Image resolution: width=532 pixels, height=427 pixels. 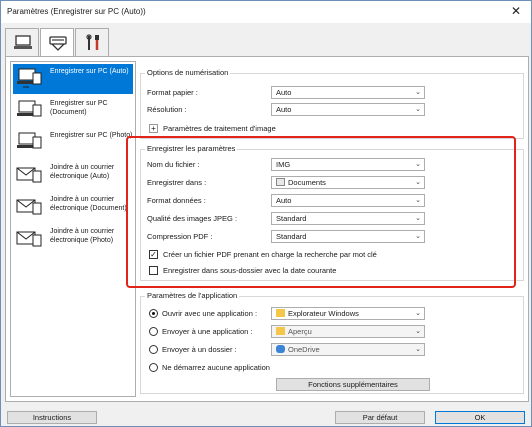 What do you see at coordinates (207, 331) in the screenshot?
I see `send-app-label: Envoyer à une application :` at bounding box center [207, 331].